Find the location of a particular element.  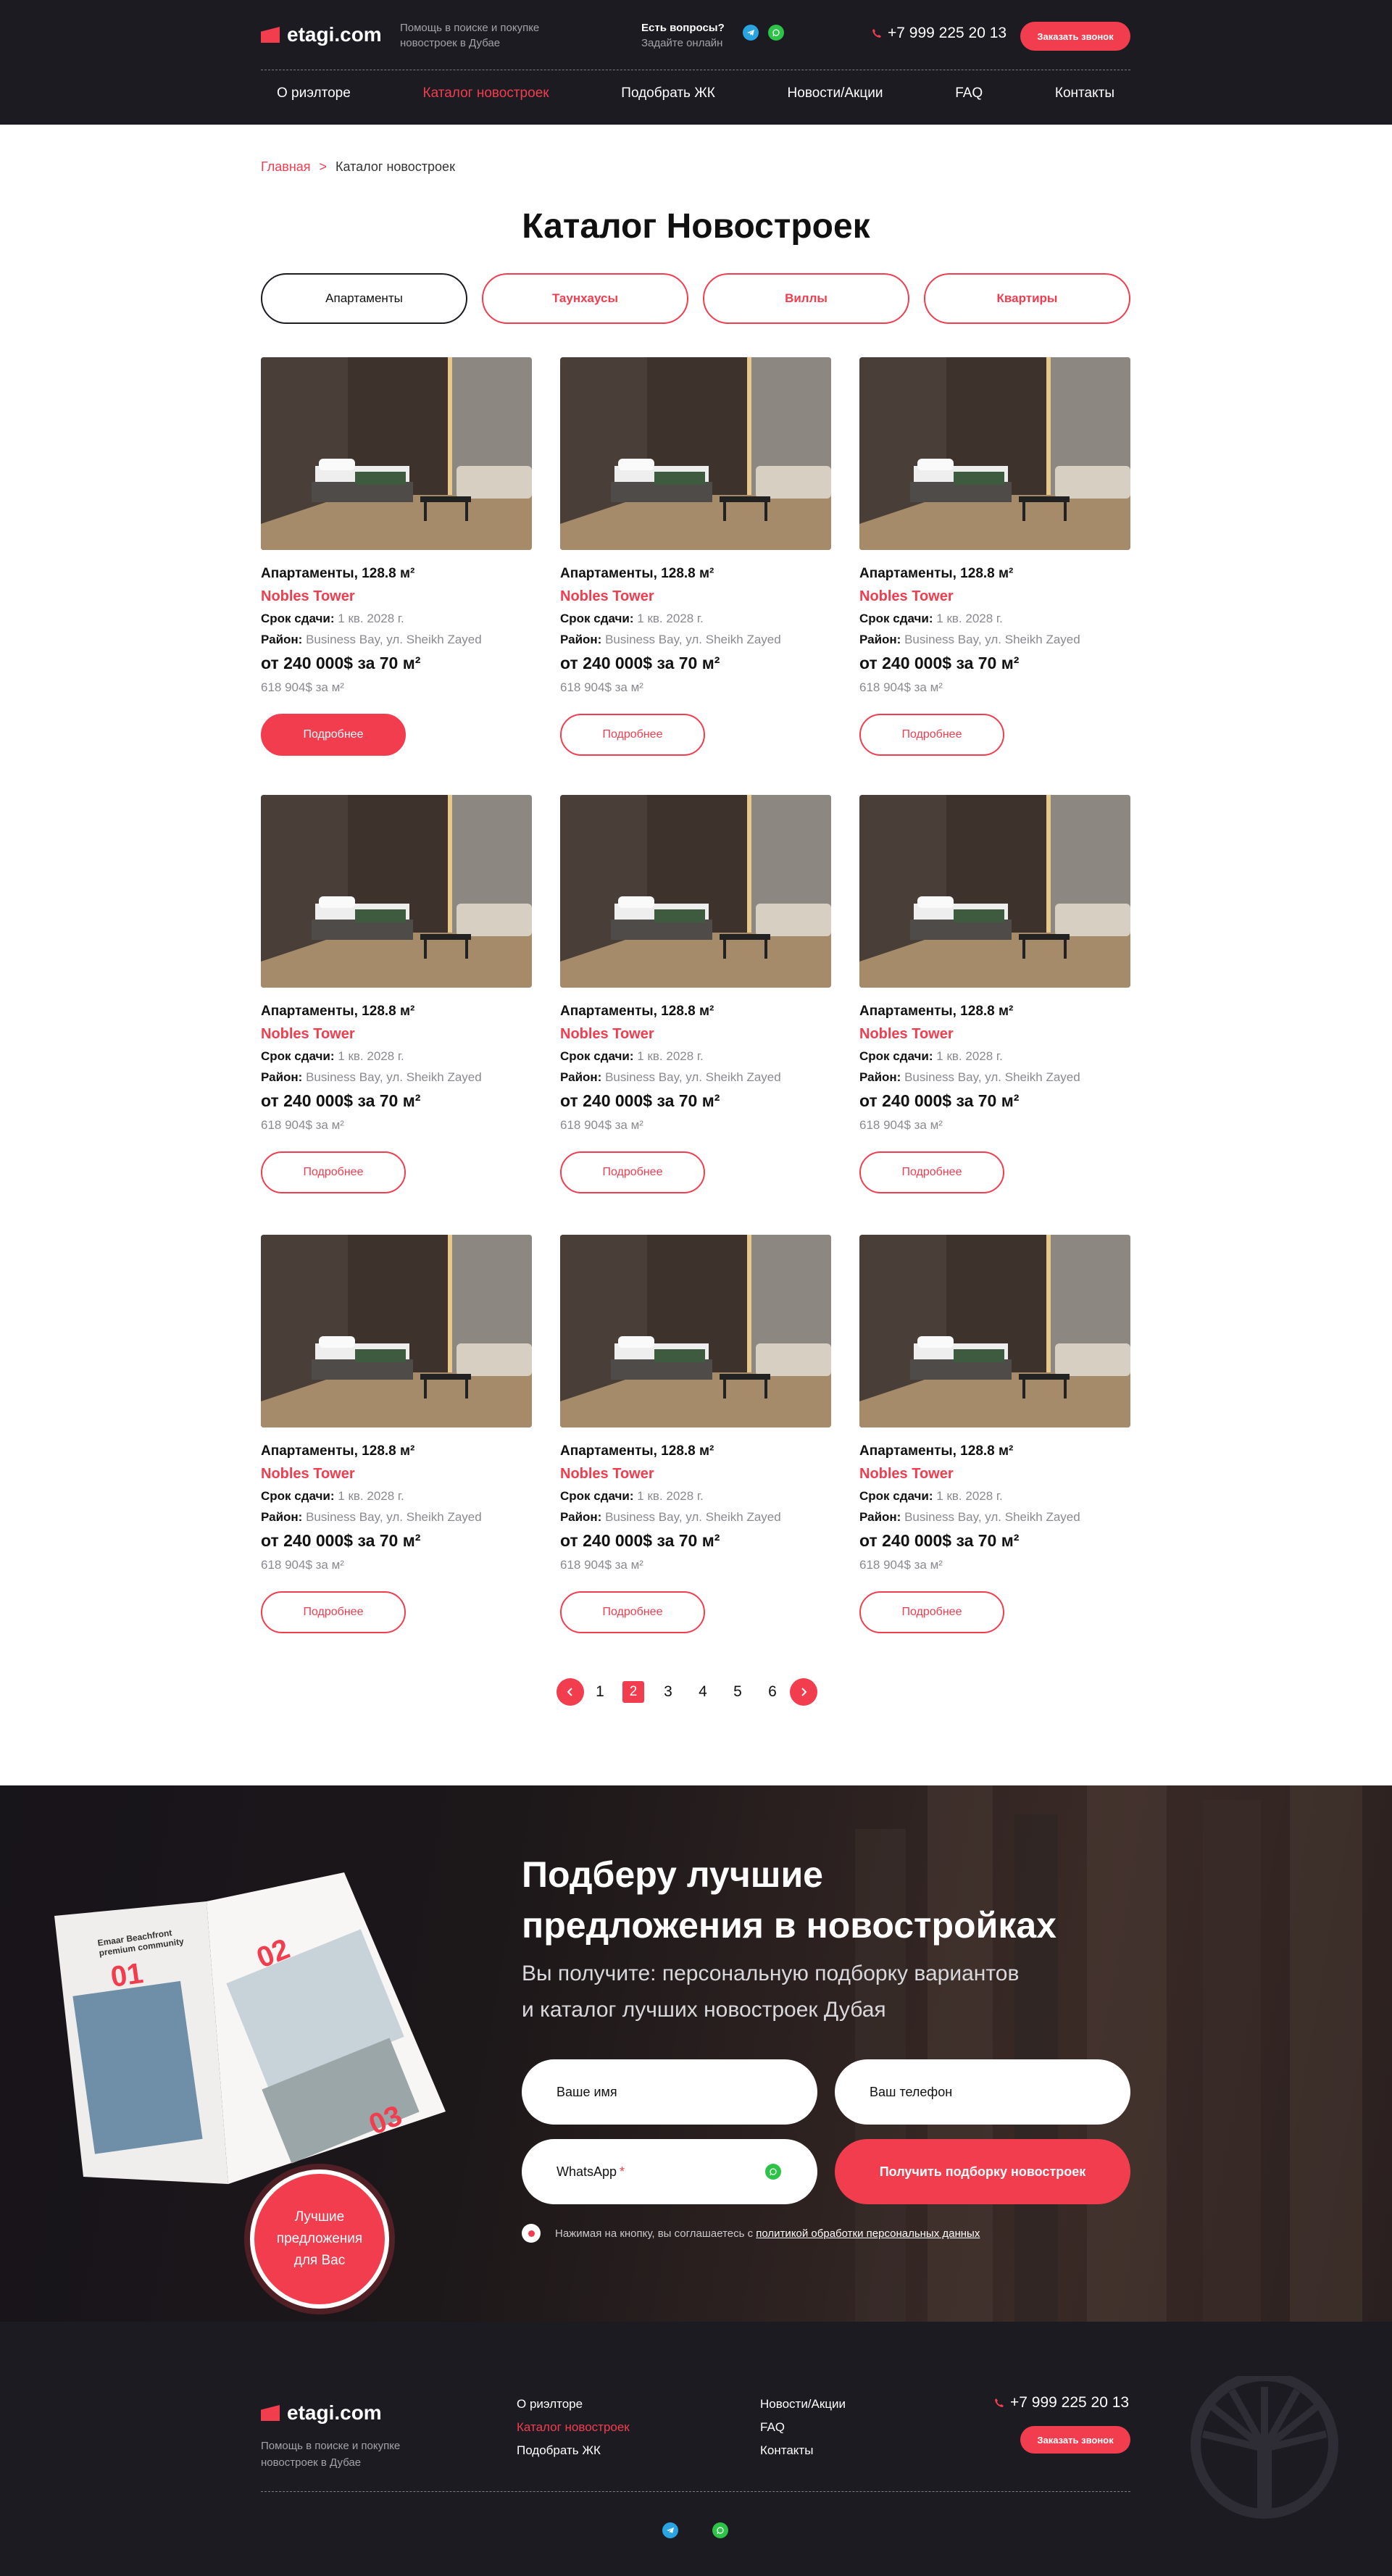

footer-order-call-button: Заказать звонок is located at coordinates (1075, 2440).